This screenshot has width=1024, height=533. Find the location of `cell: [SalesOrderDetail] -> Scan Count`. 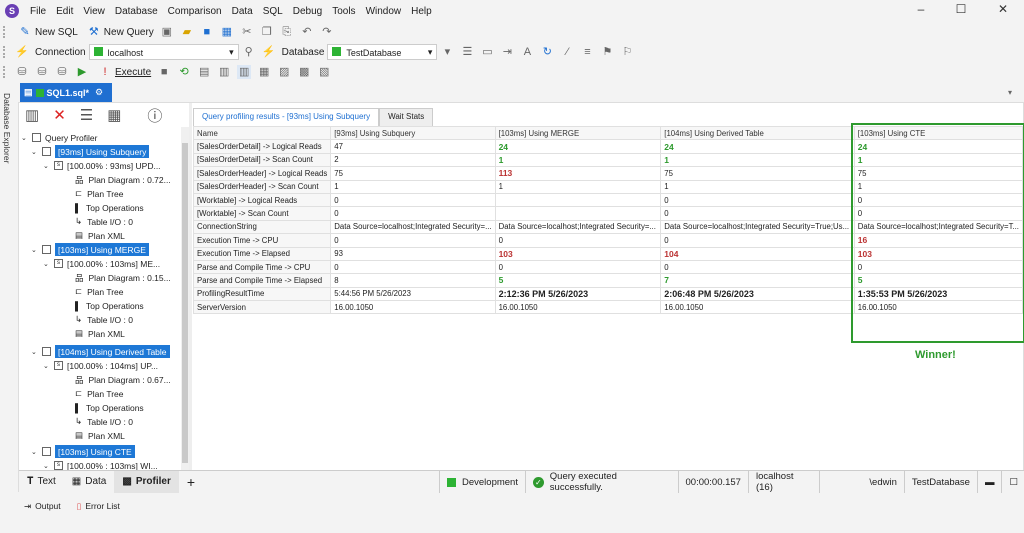

cell: [SalesOrderDetail] -> Scan Count is located at coordinates (262, 160).